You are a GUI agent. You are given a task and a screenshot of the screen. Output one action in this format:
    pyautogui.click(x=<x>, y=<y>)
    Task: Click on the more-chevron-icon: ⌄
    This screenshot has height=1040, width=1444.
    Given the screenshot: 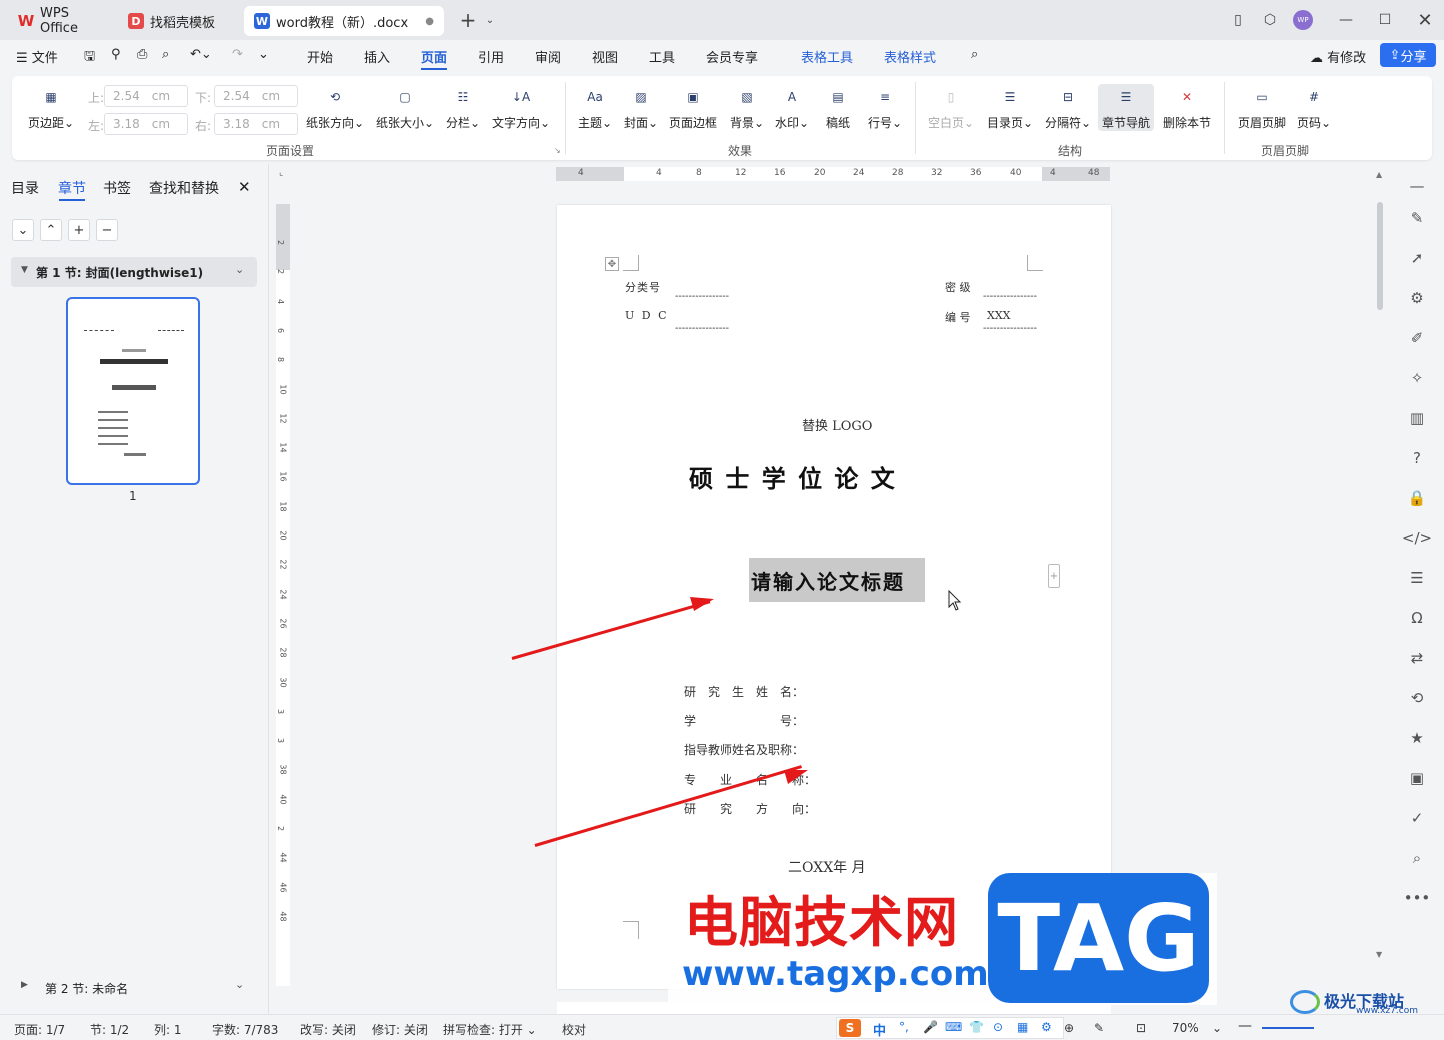 What is the action you would take?
    pyautogui.click(x=263, y=54)
    